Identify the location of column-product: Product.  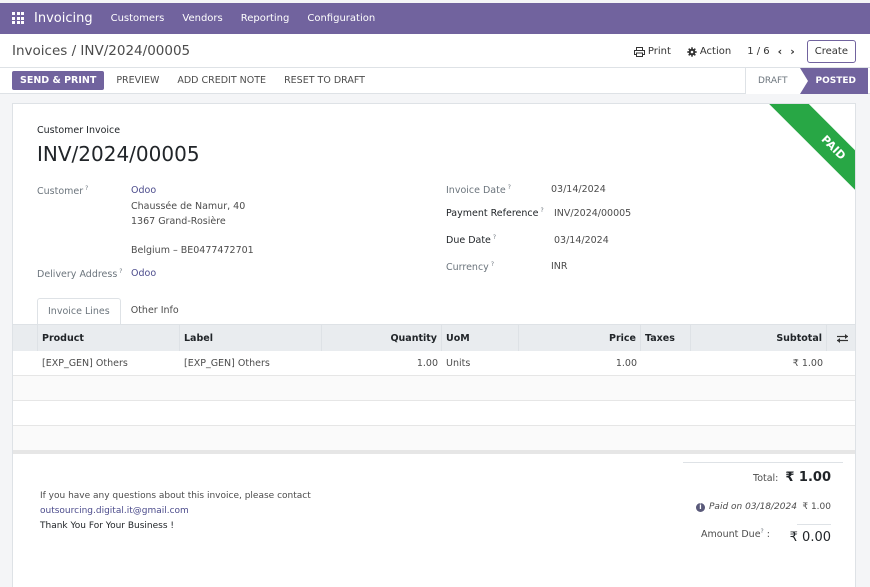
(109, 338).